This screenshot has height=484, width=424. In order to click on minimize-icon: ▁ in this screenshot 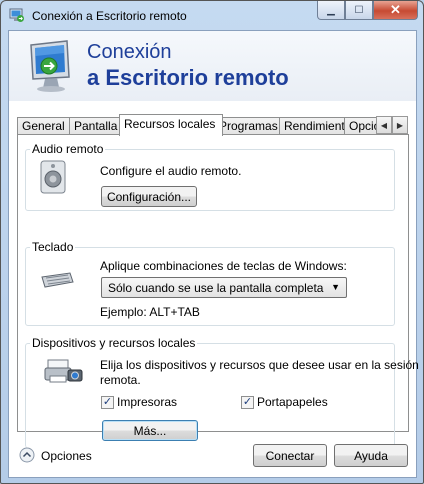, I will do `click(331, 10)`.